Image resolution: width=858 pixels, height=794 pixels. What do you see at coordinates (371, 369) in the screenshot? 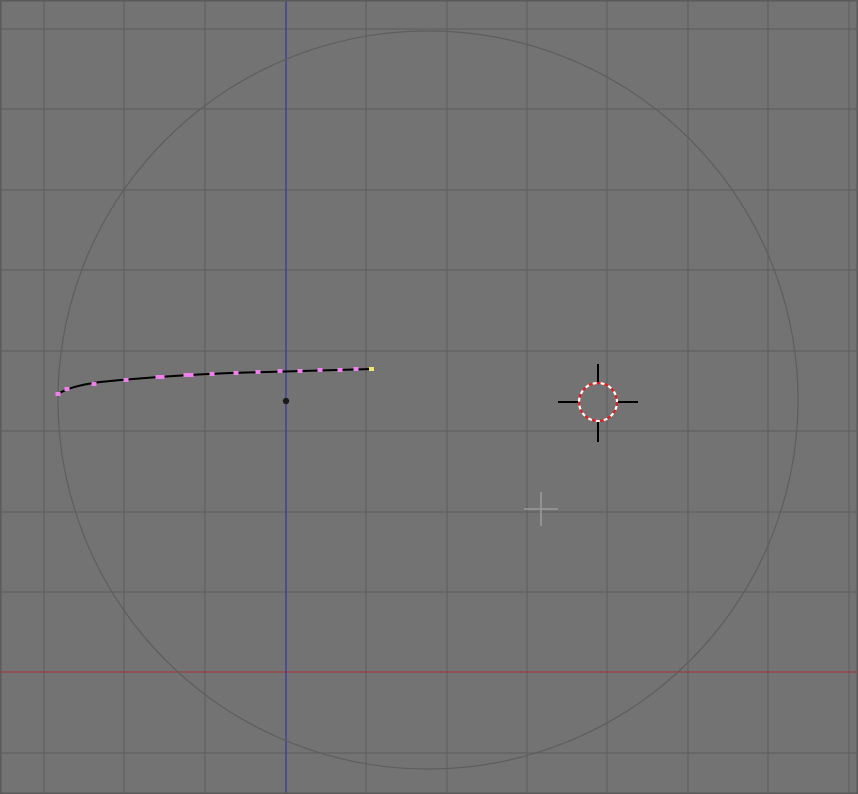
I see `curve-endpoint-active` at bounding box center [371, 369].